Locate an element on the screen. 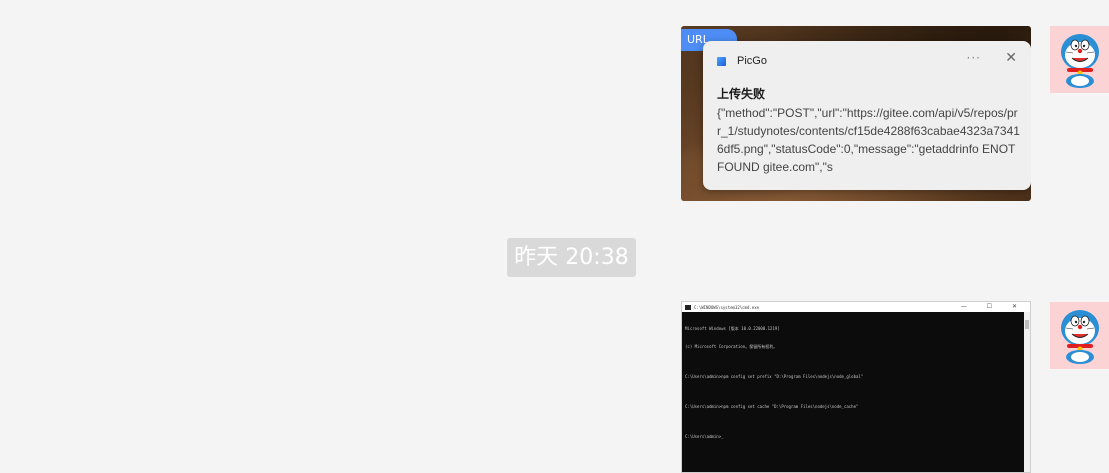 The image size is (1109, 473). message-timestamp: 昨天 20:38 is located at coordinates (571, 257).